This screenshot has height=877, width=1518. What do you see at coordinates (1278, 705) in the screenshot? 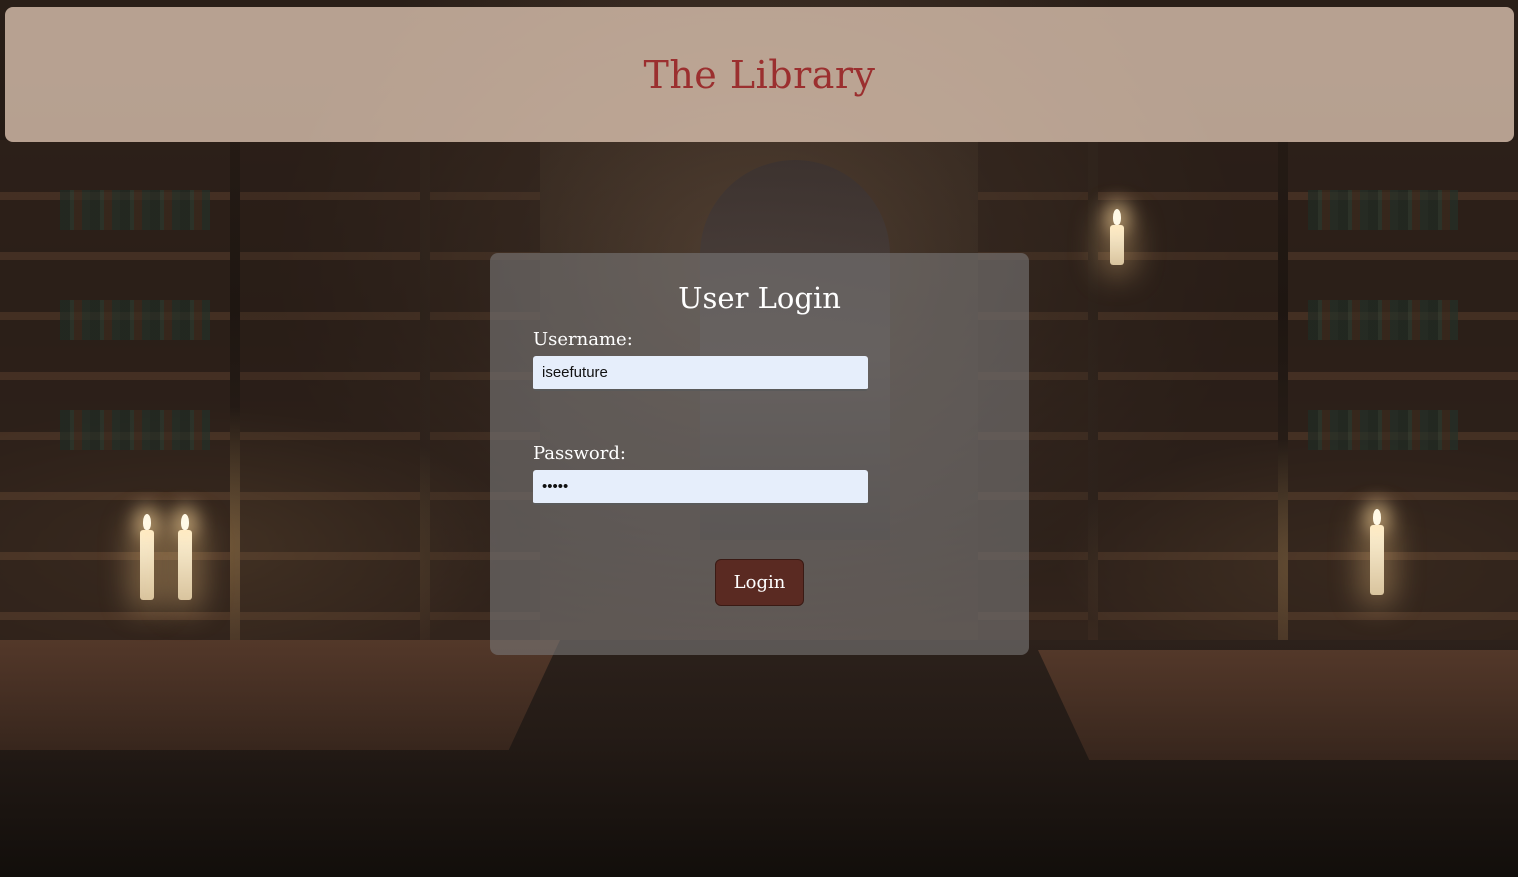
I see `reading-table-right` at bounding box center [1278, 705].